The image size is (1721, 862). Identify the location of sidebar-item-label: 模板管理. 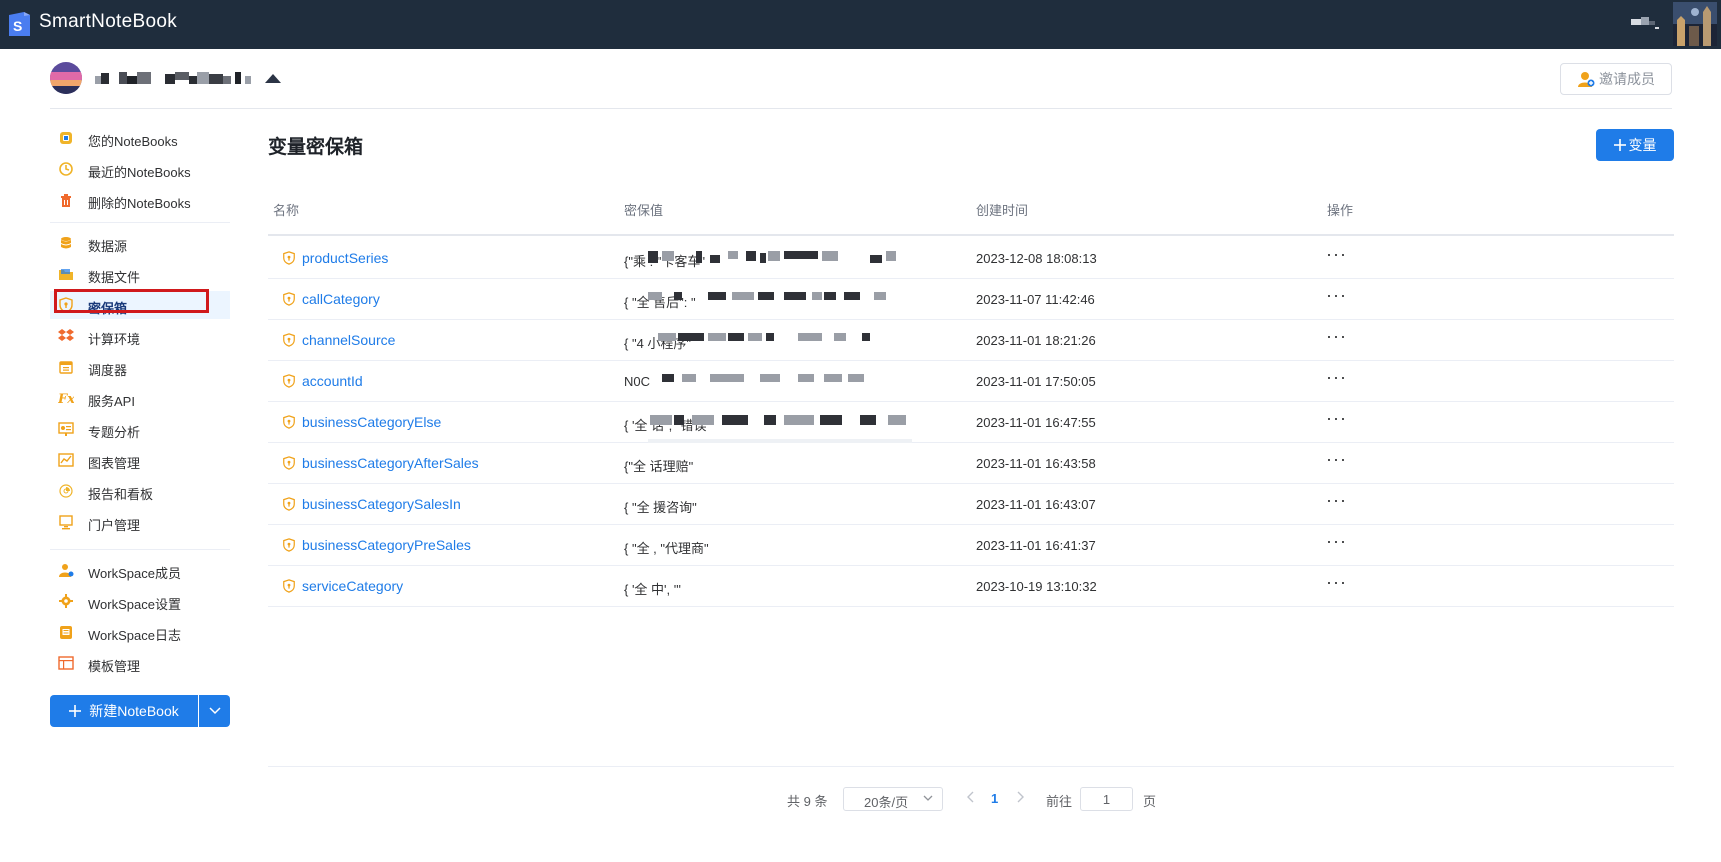
(114, 666).